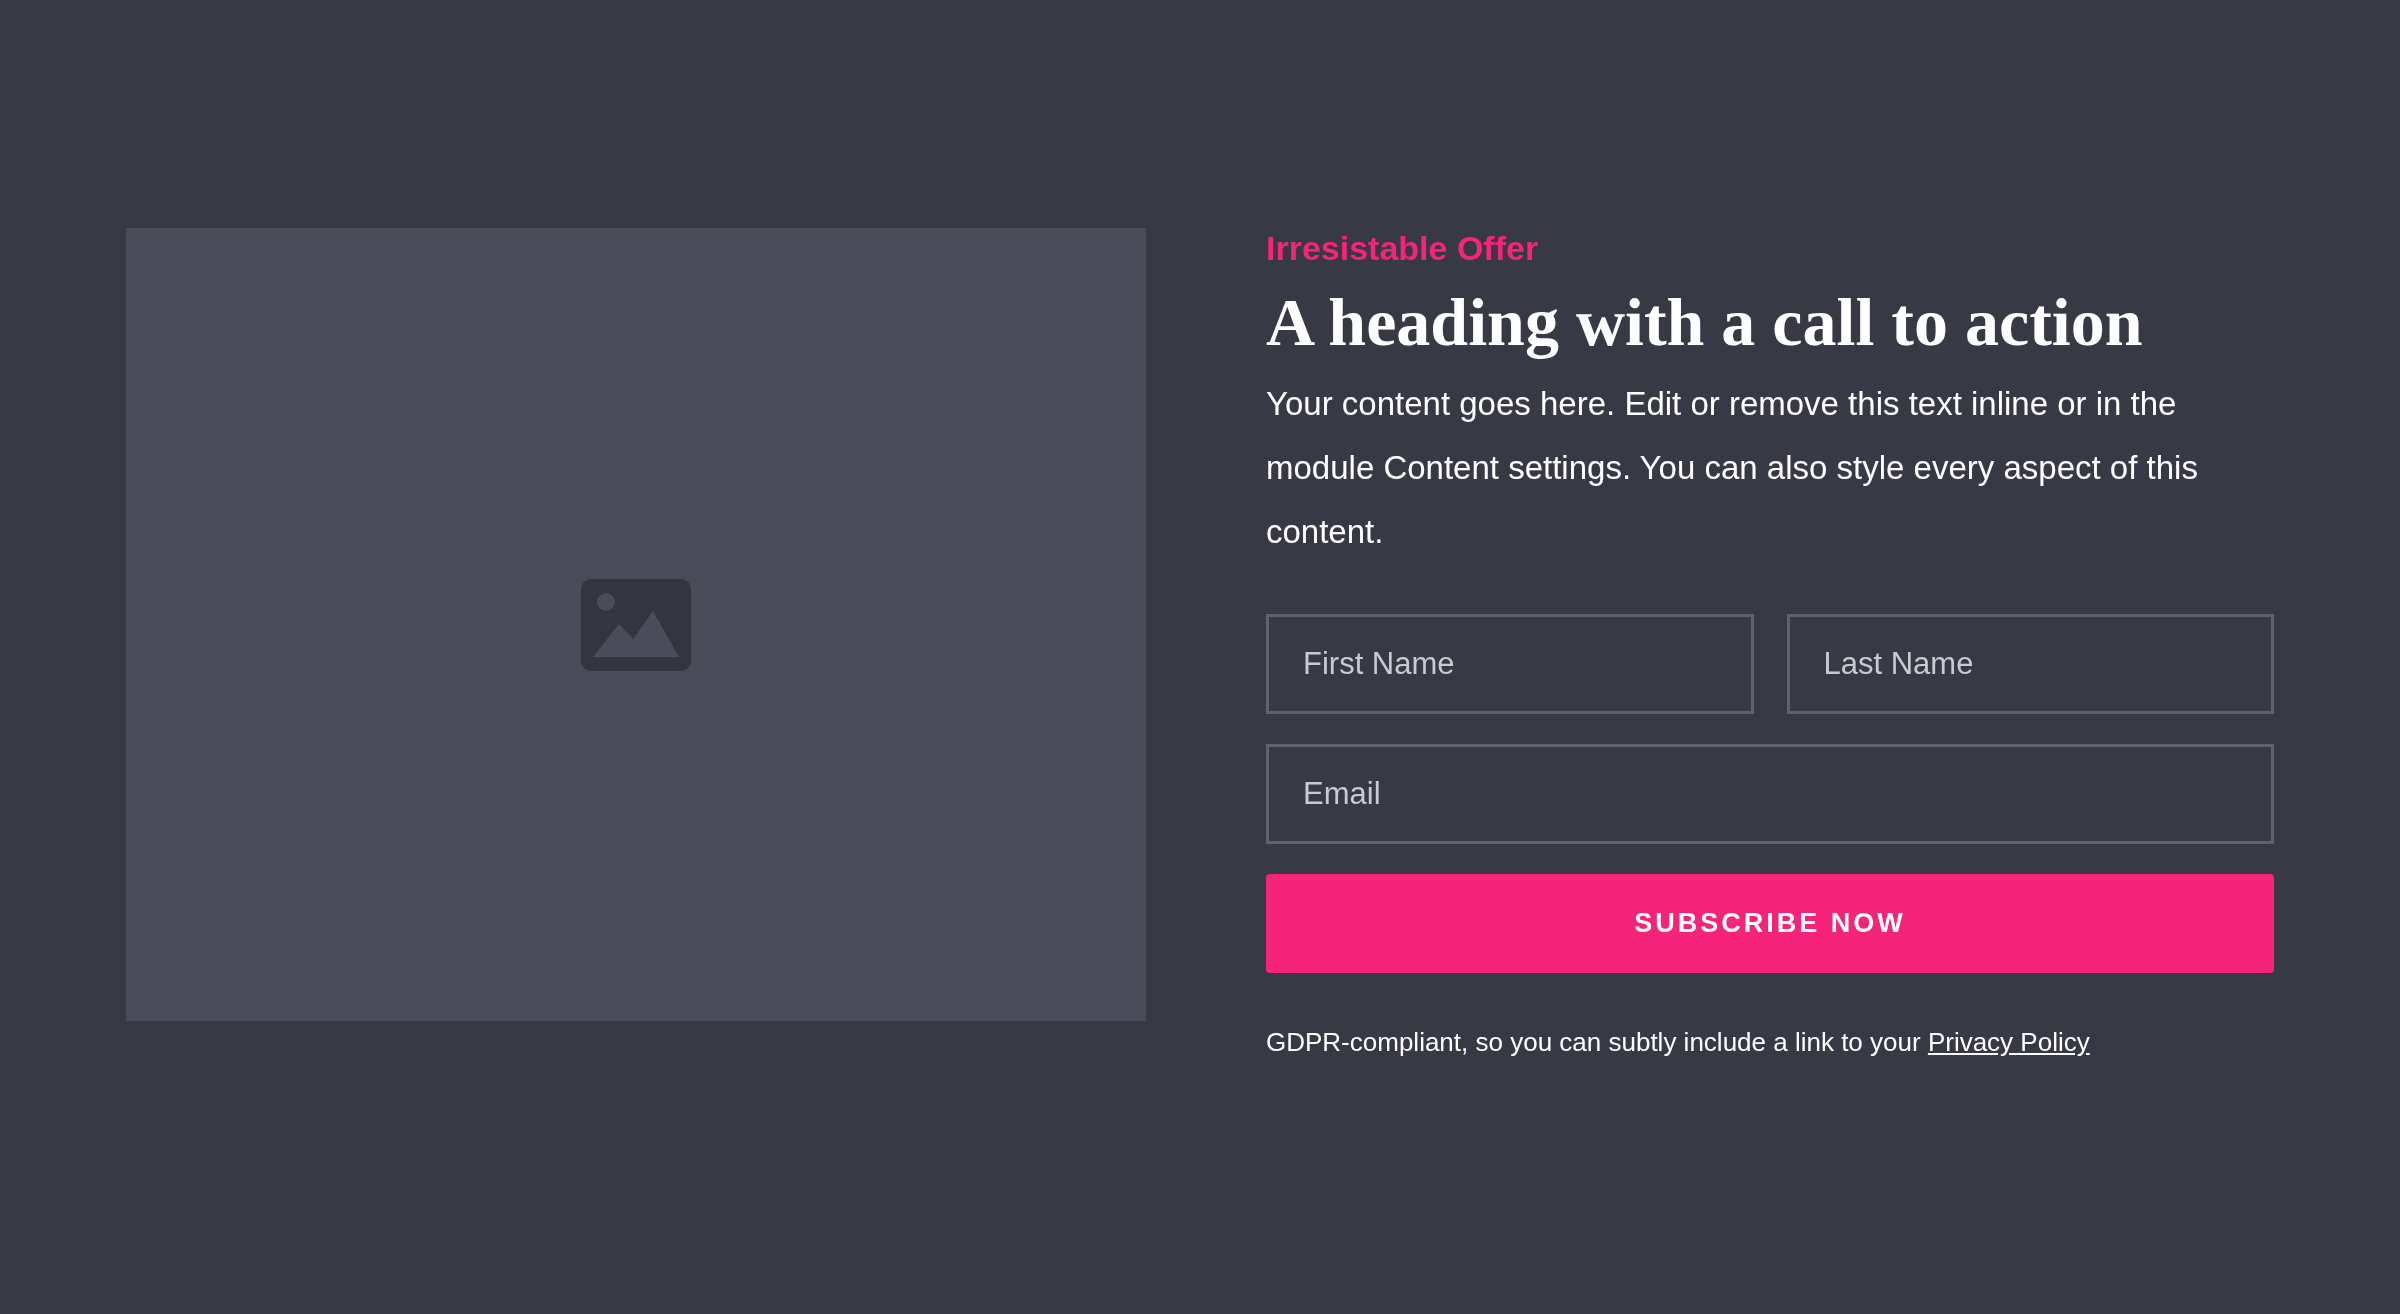  What do you see at coordinates (2008, 1042) in the screenshot?
I see `privacy-policy-link: Privacy Policy` at bounding box center [2008, 1042].